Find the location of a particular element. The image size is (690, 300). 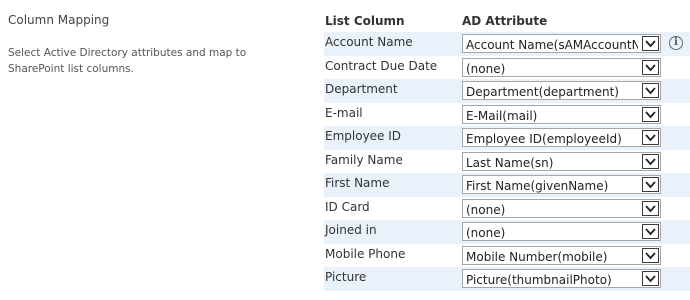

list-column-header: List Column is located at coordinates (365, 21).